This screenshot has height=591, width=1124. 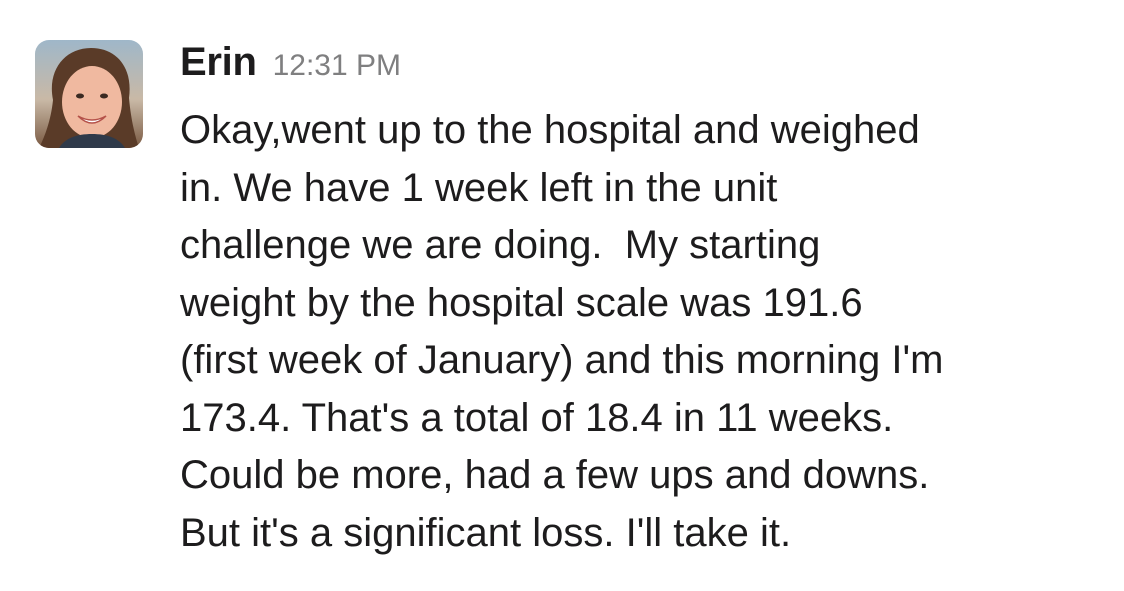 I want to click on user-avatar-photo-icon, so click(x=89, y=94).